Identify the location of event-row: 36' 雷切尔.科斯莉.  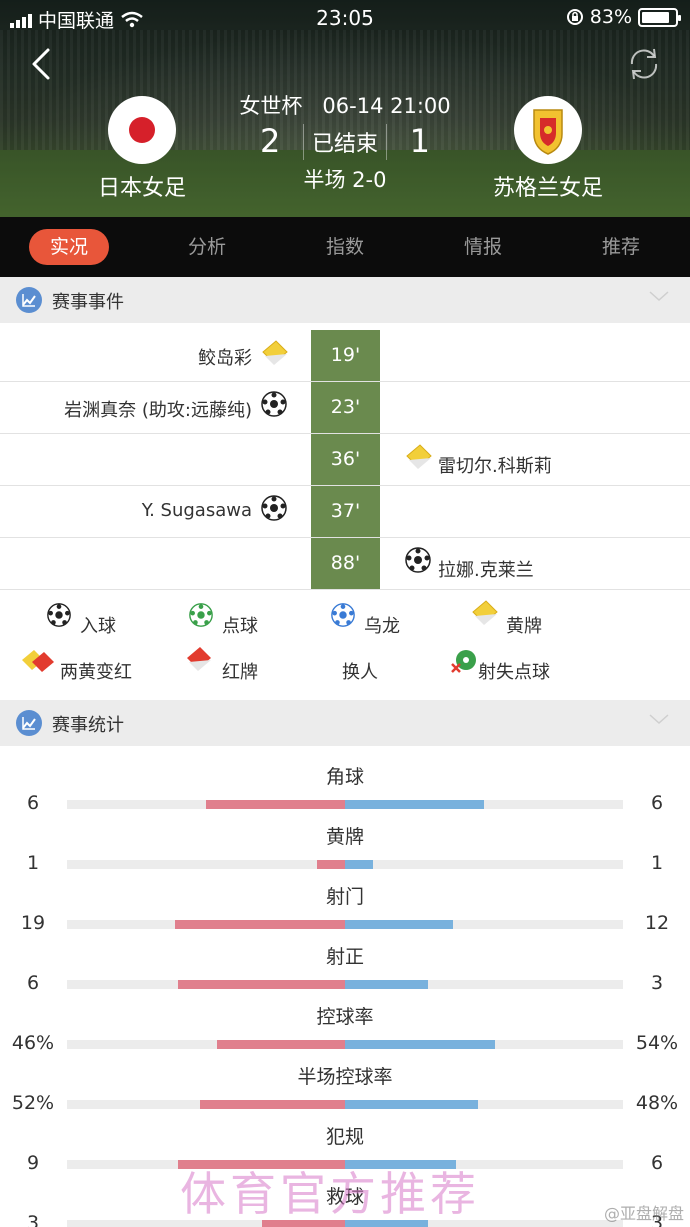
(345, 460).